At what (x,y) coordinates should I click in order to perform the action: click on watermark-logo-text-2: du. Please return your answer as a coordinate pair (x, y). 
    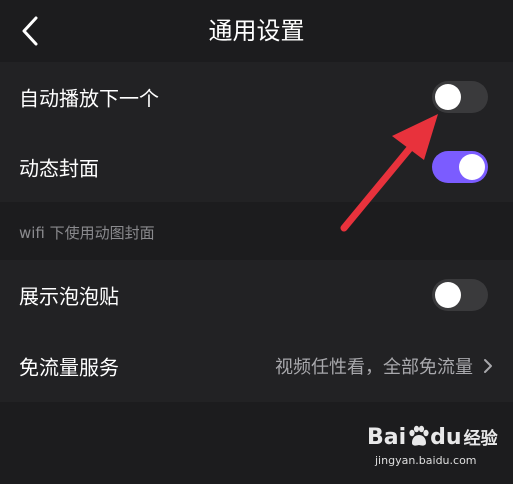
    Looking at the image, I should click on (446, 437).